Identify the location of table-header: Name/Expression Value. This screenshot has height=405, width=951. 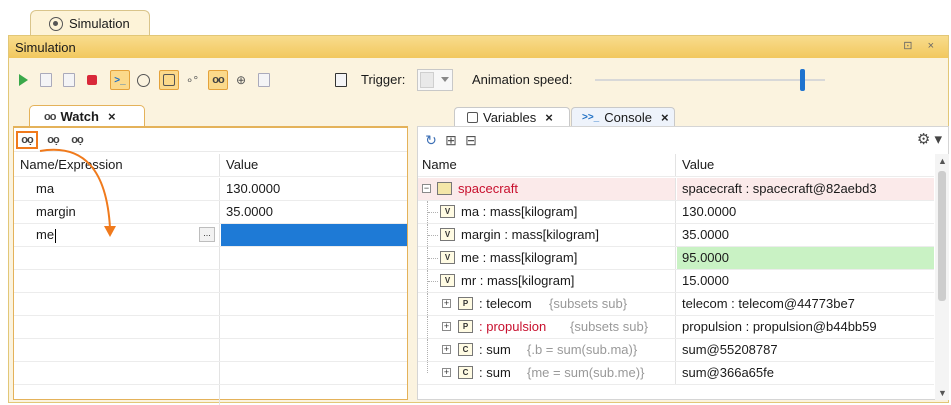
(210, 165).